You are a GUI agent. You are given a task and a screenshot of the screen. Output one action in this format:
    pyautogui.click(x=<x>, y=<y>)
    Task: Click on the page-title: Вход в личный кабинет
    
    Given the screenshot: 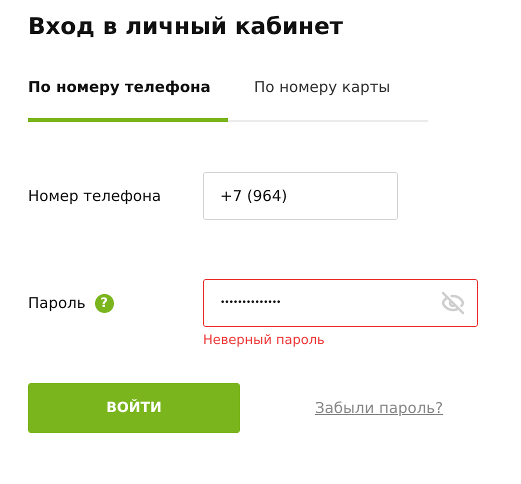 What is the action you would take?
    pyautogui.click(x=186, y=27)
    